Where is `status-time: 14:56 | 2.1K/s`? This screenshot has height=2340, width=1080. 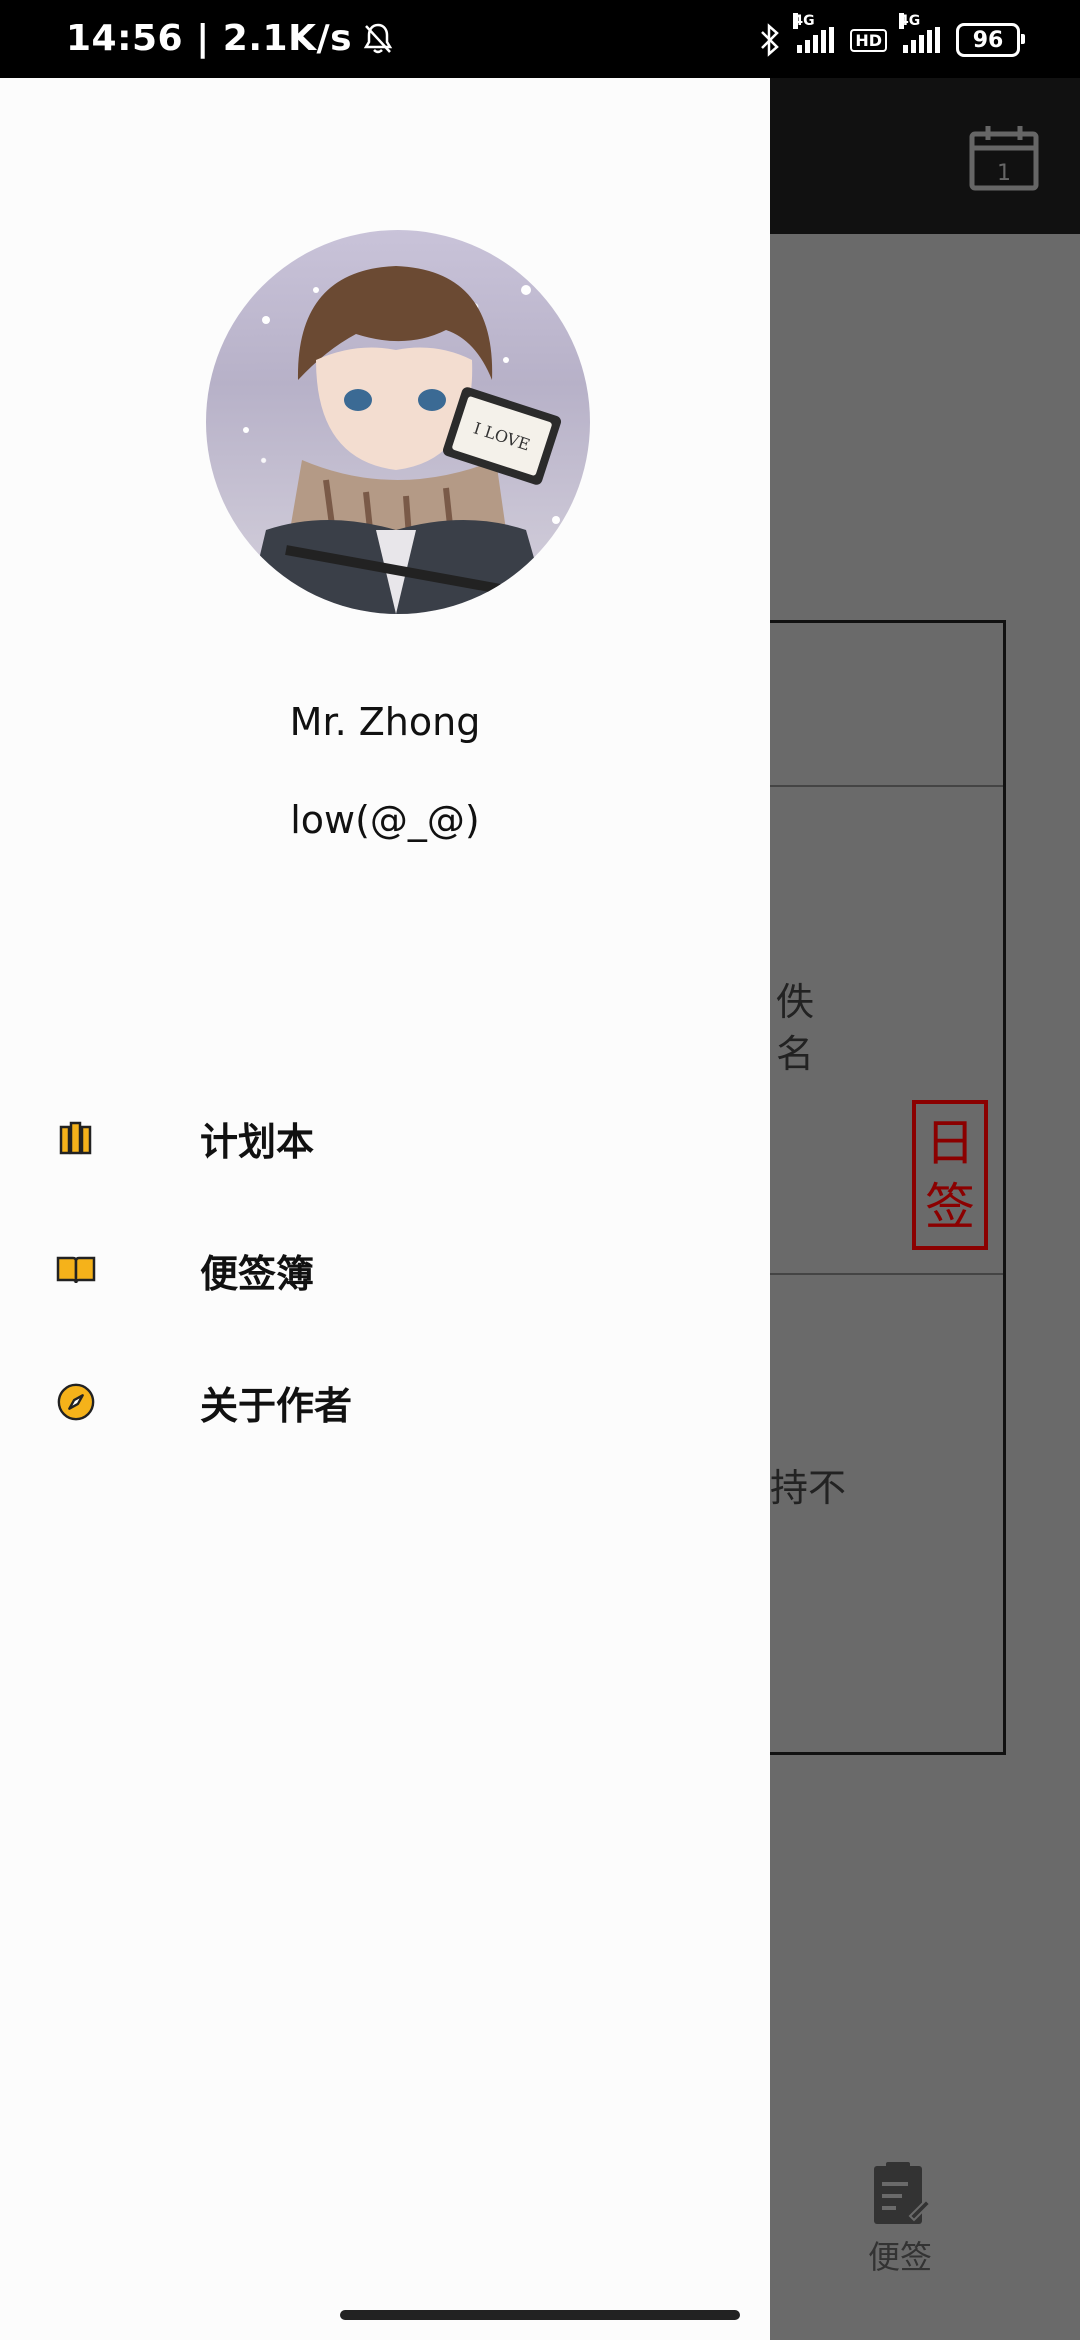
status-time: 14:56 | 2.1K/s is located at coordinates (209, 38).